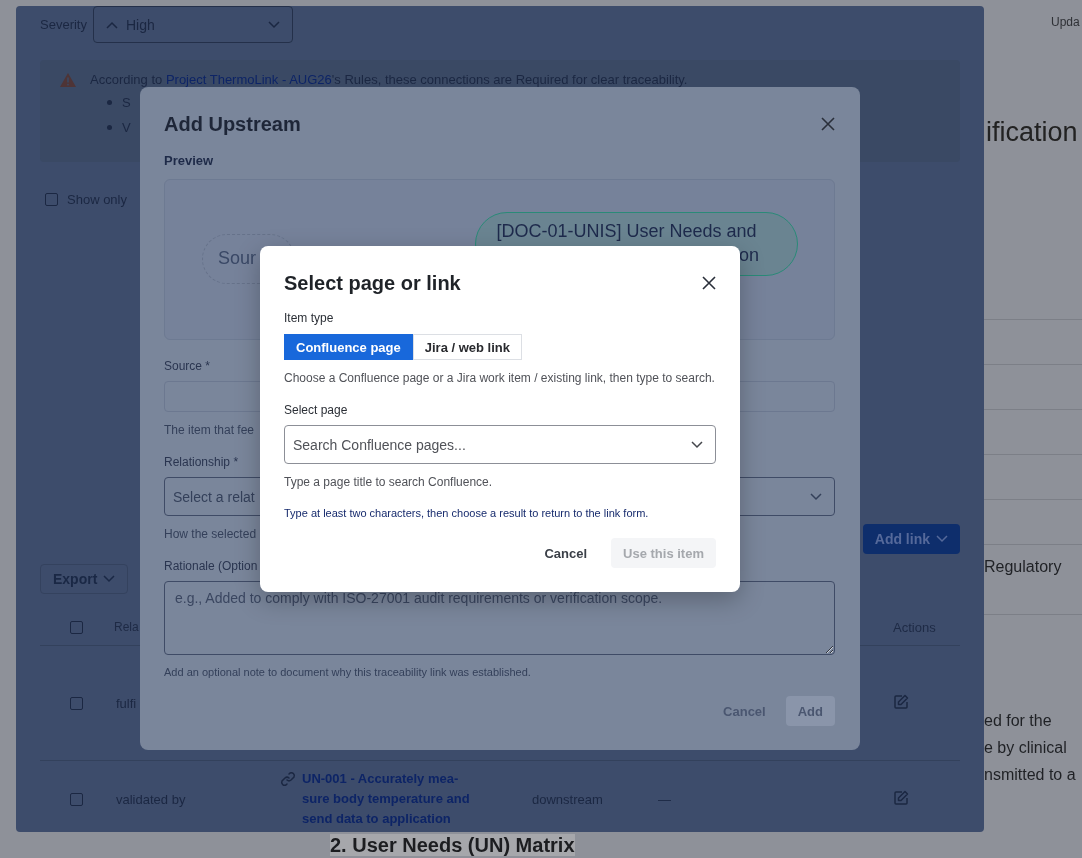 This screenshot has width=1082, height=858. What do you see at coordinates (211, 566) in the screenshot?
I see `field-label: Rationale (Option` at bounding box center [211, 566].